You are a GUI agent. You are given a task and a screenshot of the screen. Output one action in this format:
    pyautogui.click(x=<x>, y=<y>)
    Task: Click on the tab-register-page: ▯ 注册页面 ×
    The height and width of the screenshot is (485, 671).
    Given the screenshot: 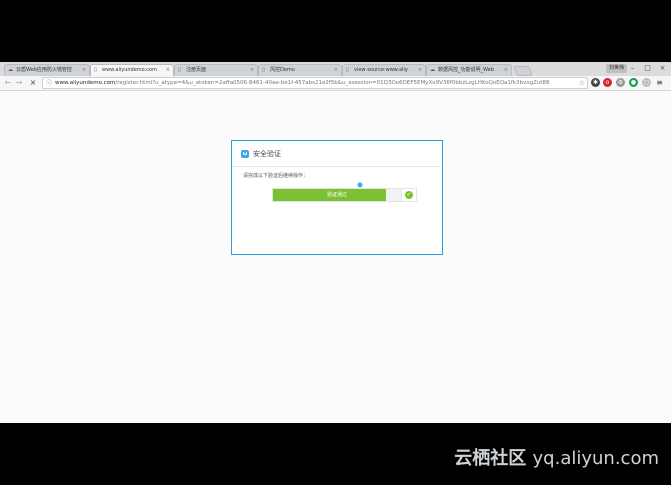 What is the action you would take?
    pyautogui.click(x=216, y=70)
    